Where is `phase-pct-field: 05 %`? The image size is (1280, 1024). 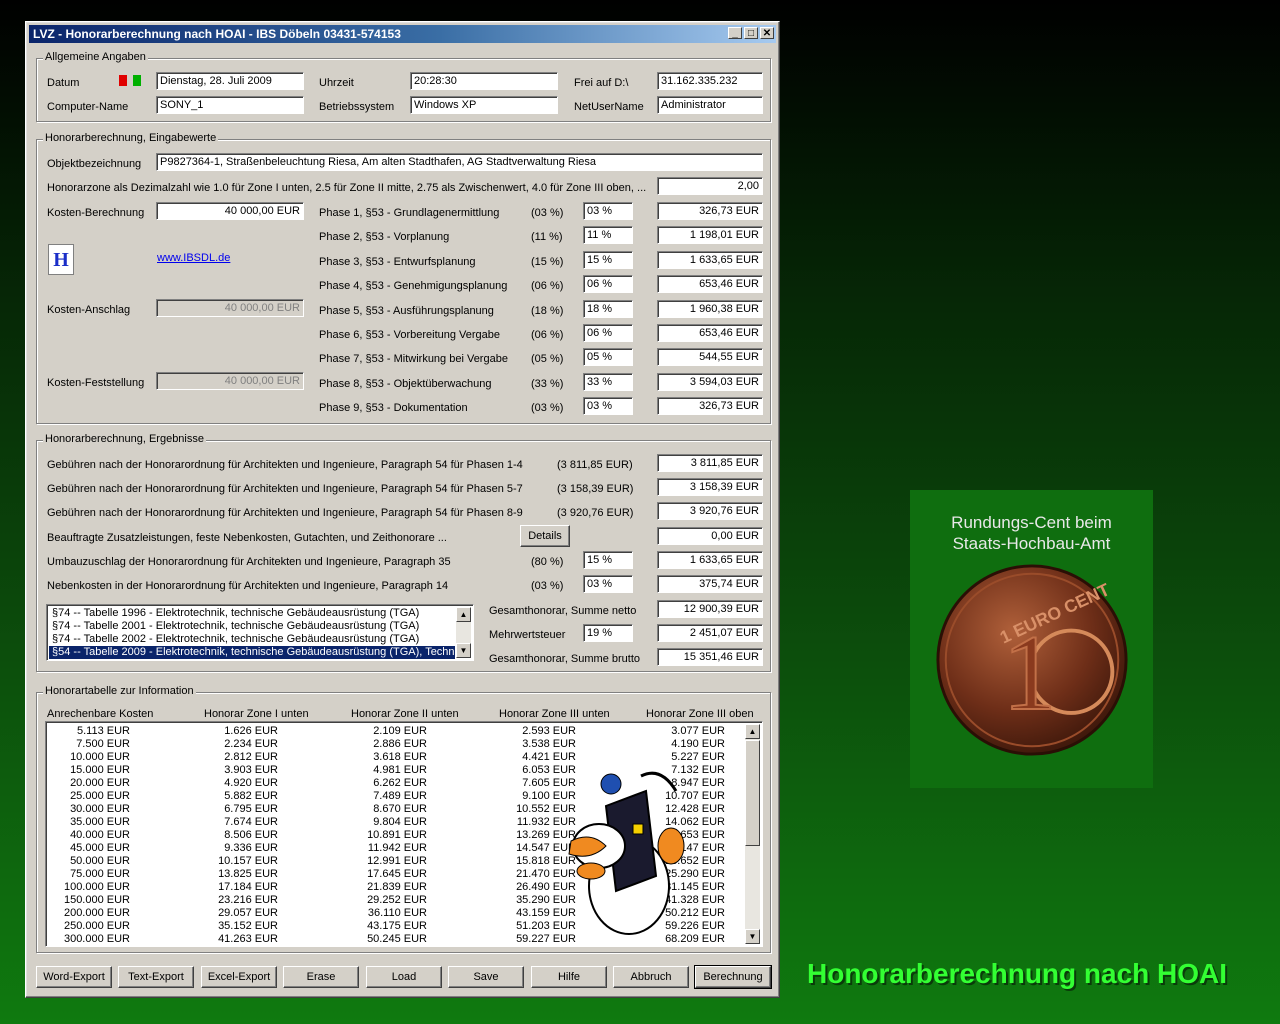 phase-pct-field: 05 % is located at coordinates (608, 357).